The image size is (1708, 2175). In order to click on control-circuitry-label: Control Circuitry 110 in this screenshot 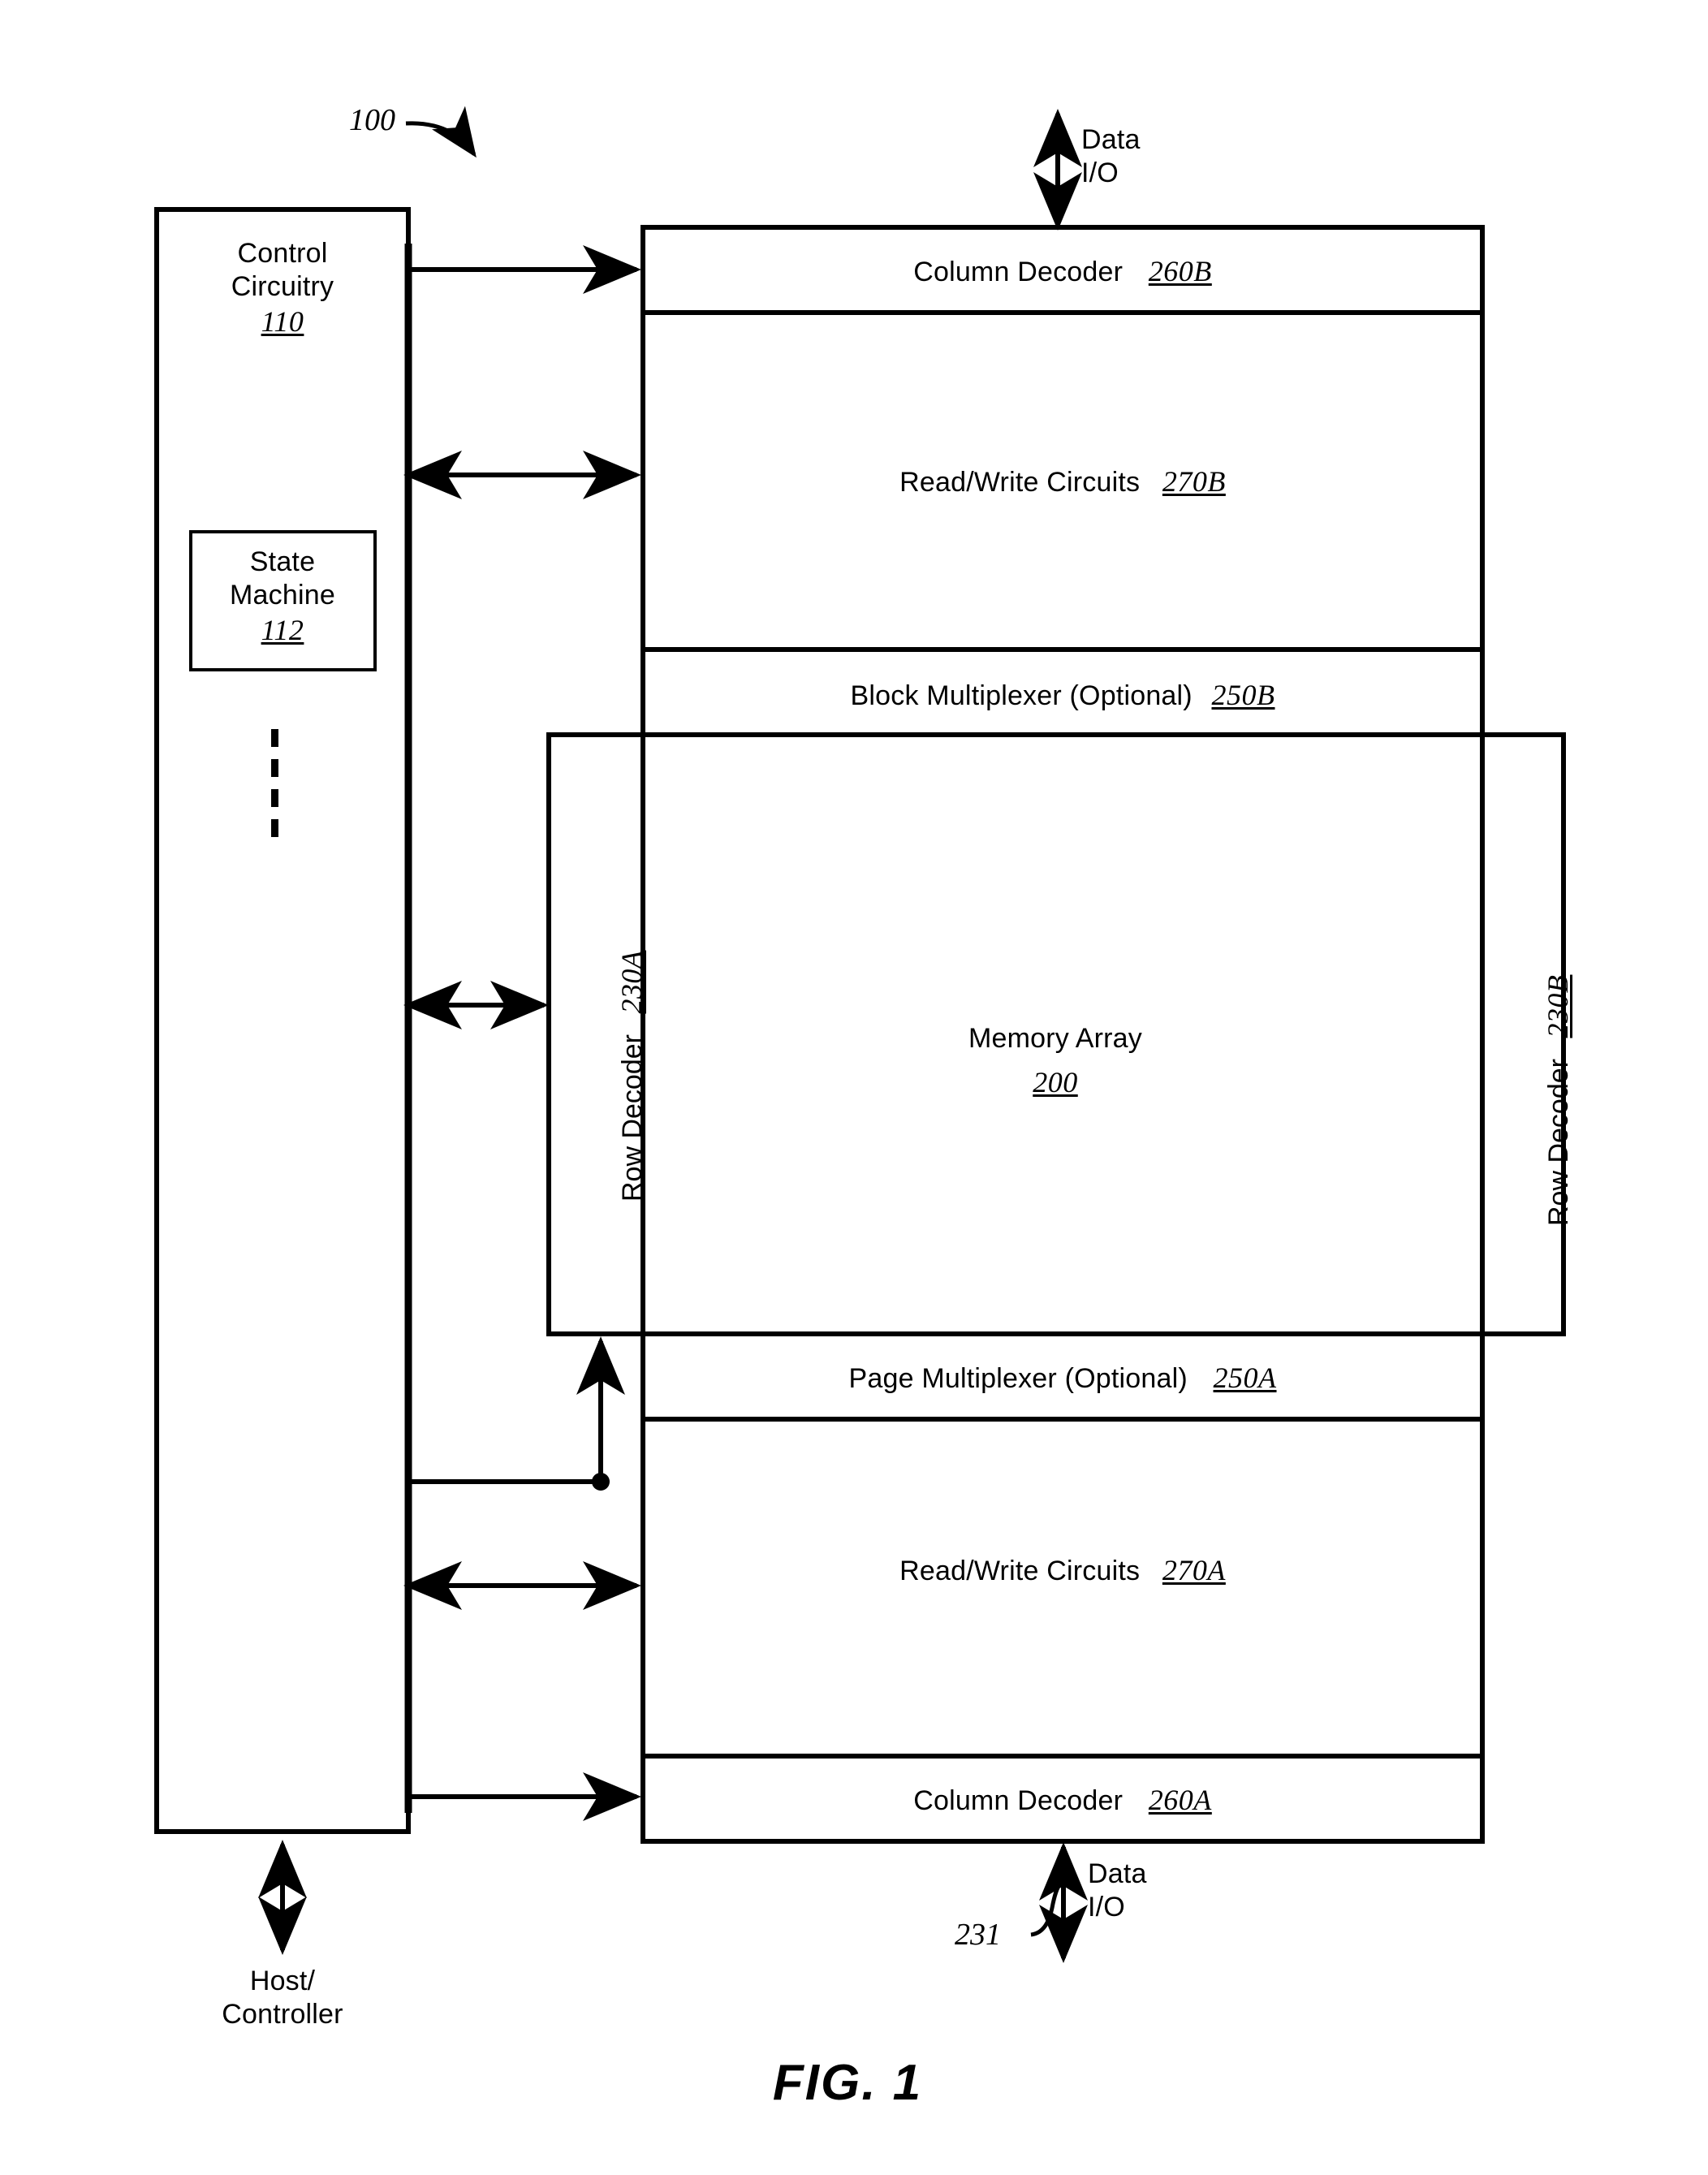, I will do `click(282, 288)`.